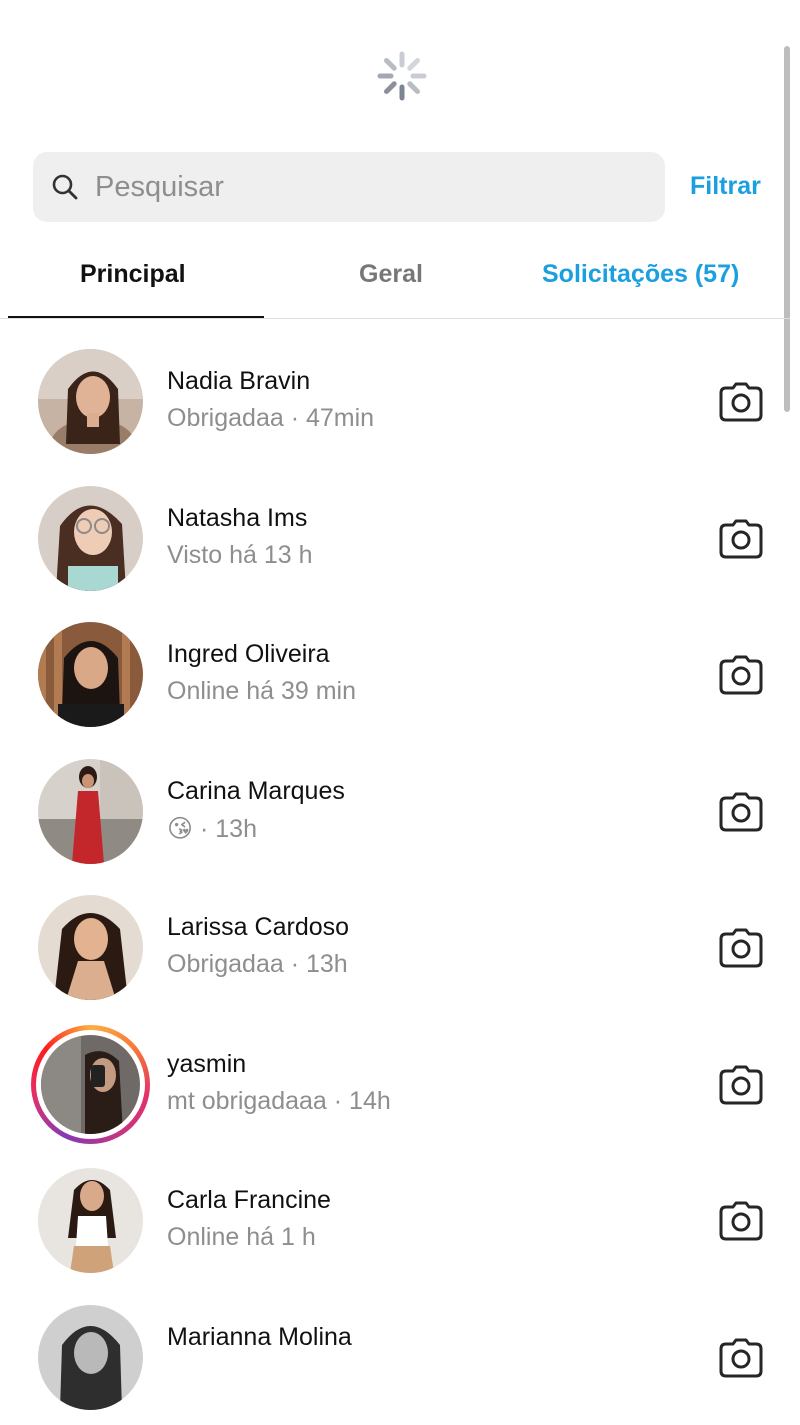  What do you see at coordinates (257, 964) in the screenshot?
I see `conversation-preview: Obrigadaa · 13h` at bounding box center [257, 964].